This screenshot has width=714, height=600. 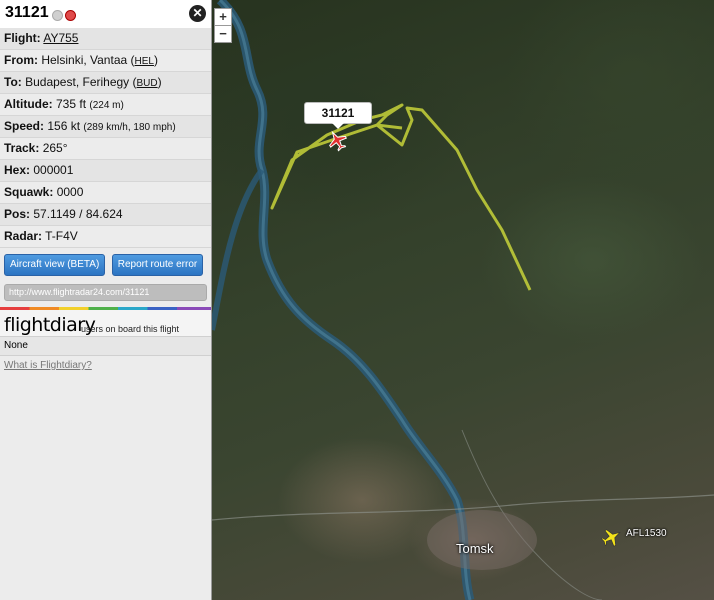 I want to click on row-value: Budapest, Ferihegy (, so click(x=81, y=82).